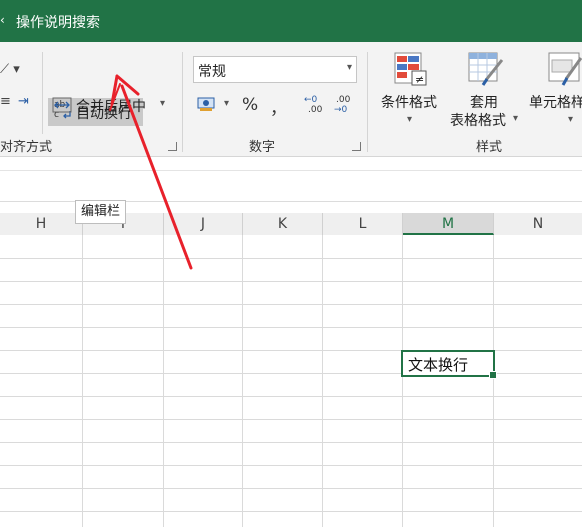  I want to click on column-header-l: L, so click(363, 224).